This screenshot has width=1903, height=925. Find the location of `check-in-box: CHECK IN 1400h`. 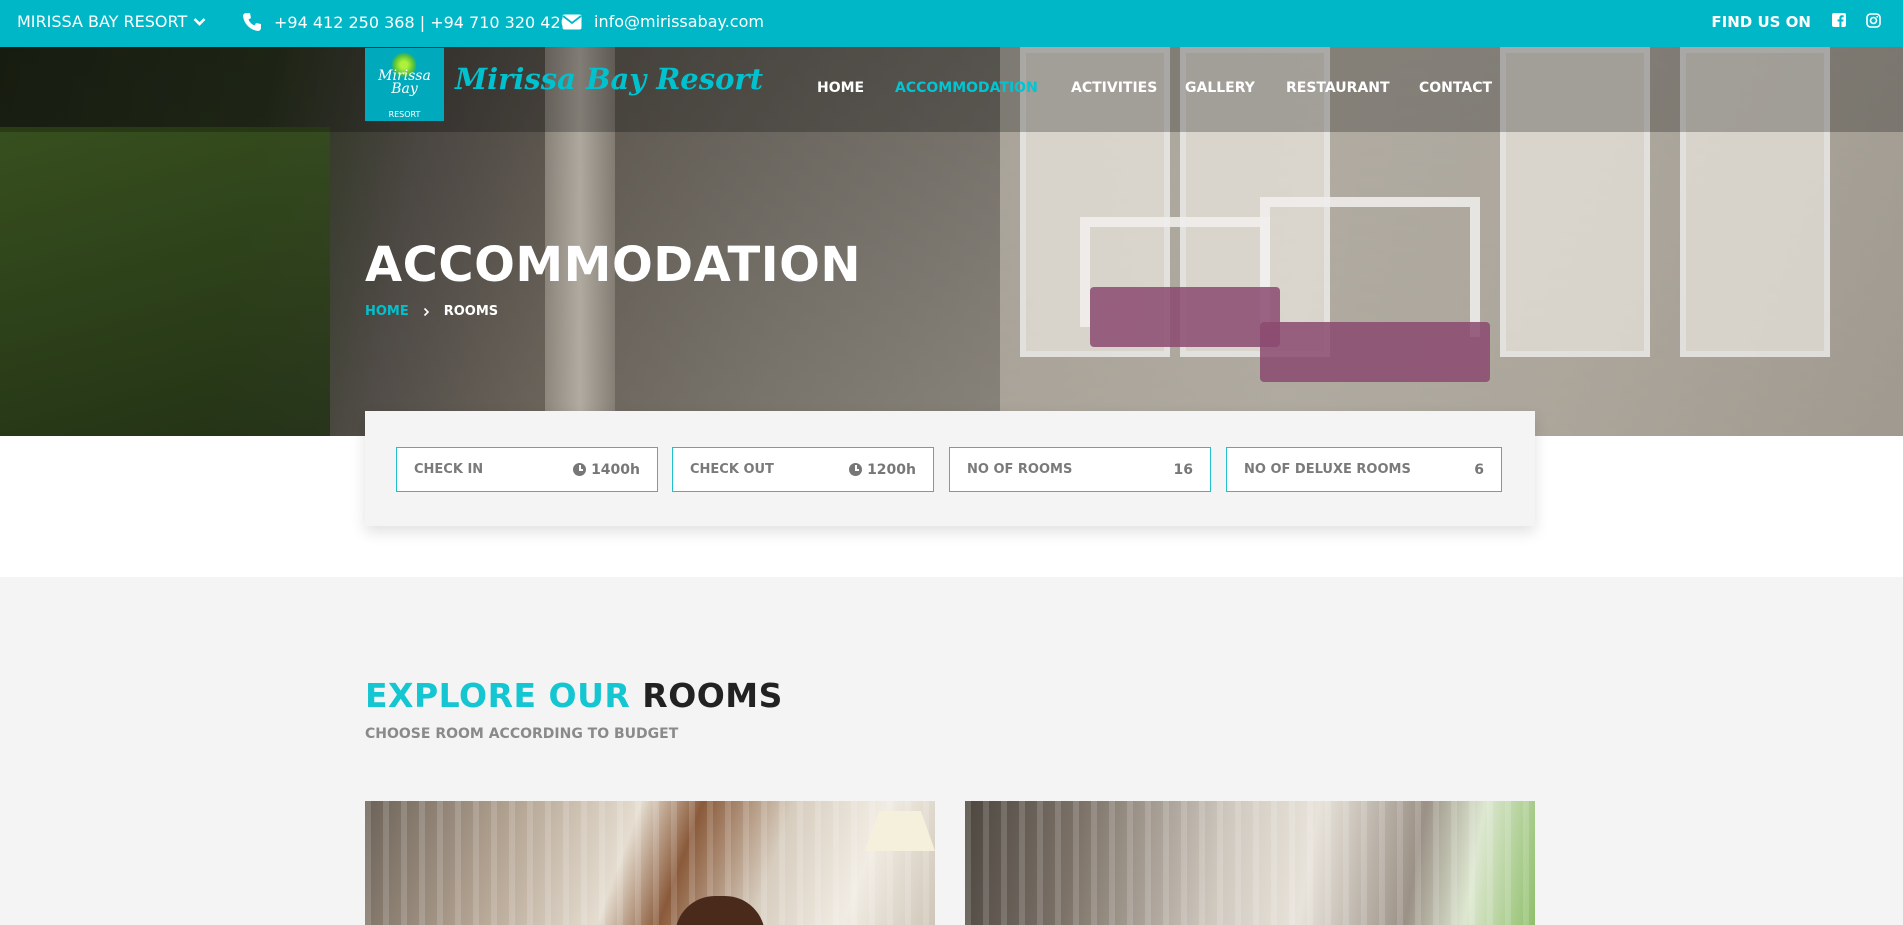

check-in-box: CHECK IN 1400h is located at coordinates (527, 469).